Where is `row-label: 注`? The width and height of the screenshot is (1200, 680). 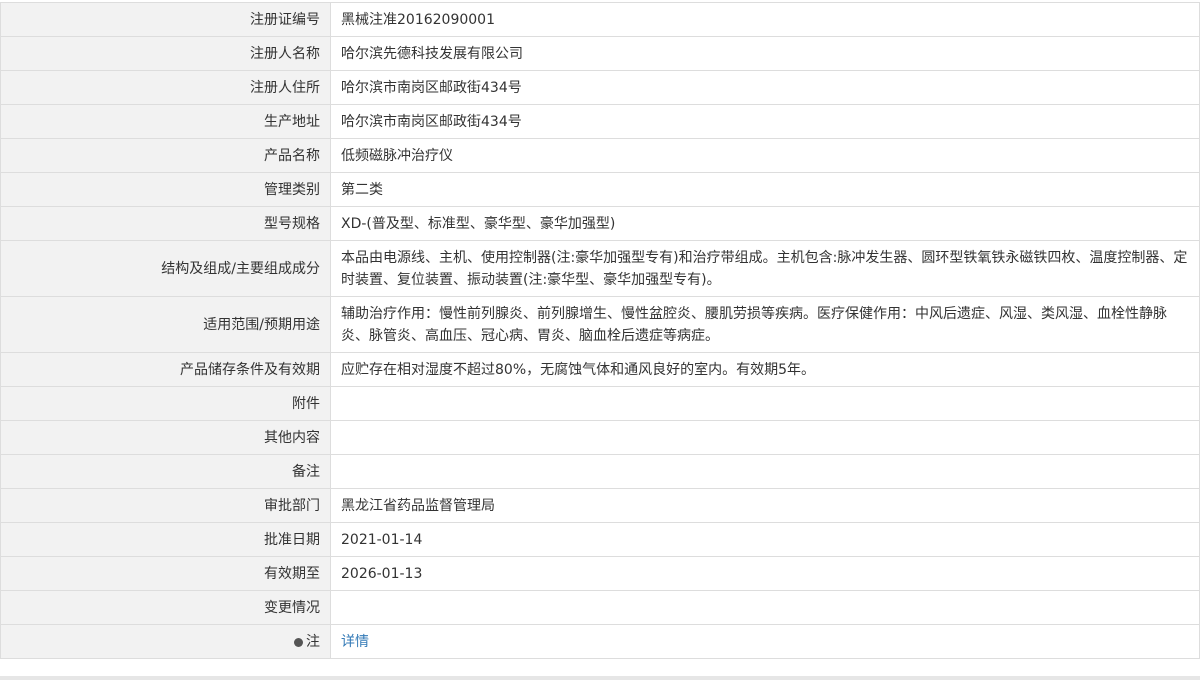 row-label: 注 is located at coordinates (165, 641).